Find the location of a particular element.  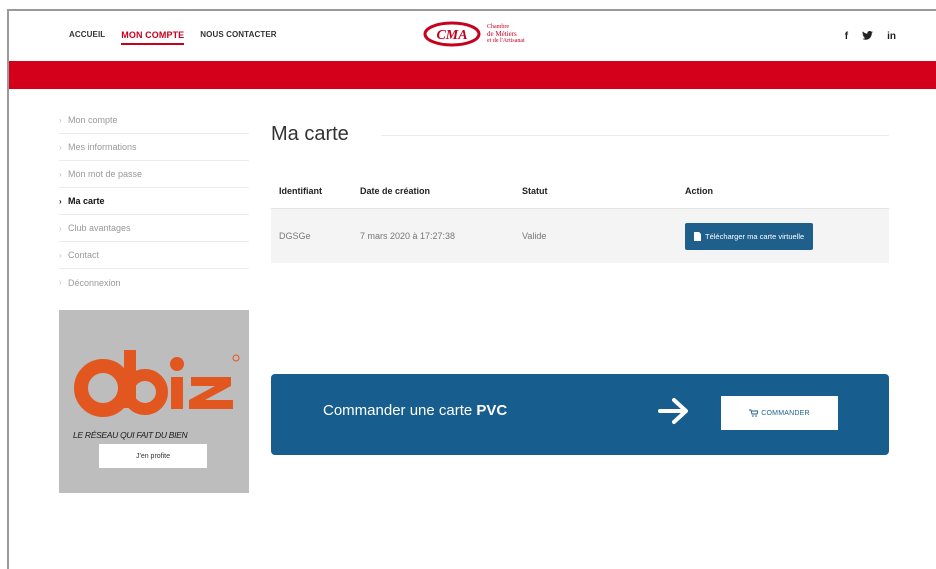

header-statut: Statut is located at coordinates (535, 190).